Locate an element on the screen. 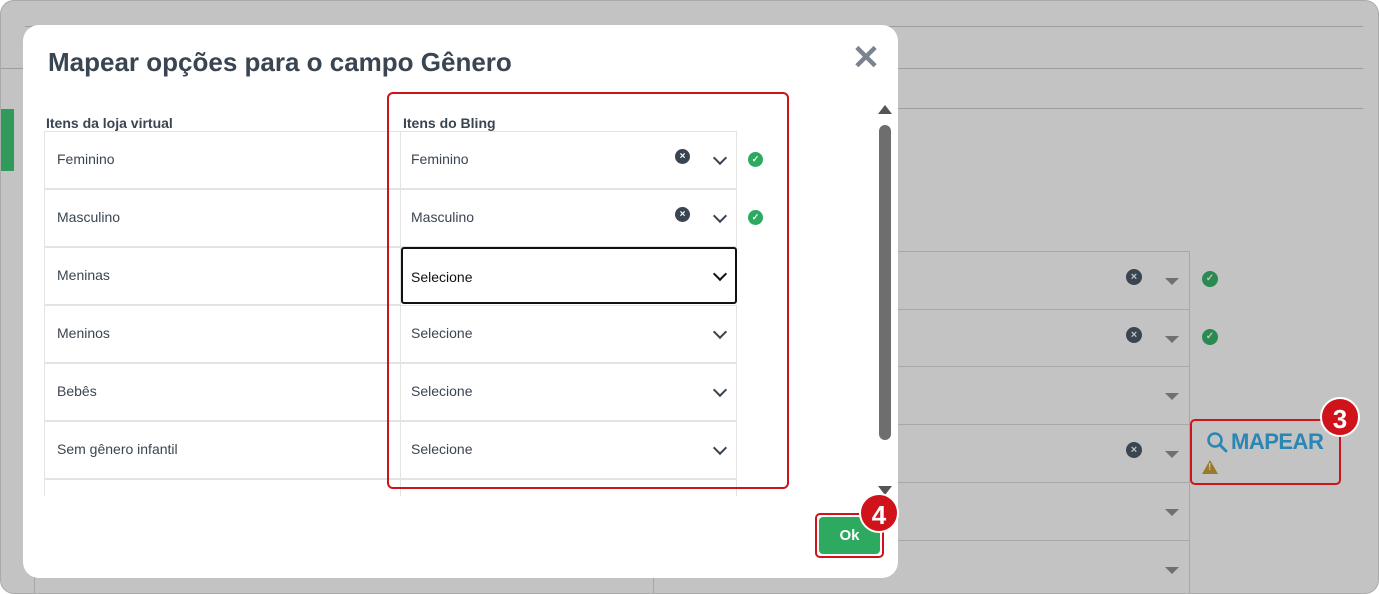 This screenshot has height=594, width=1379. table-row: Feminino Feminino × ✓ is located at coordinates (459, 160).